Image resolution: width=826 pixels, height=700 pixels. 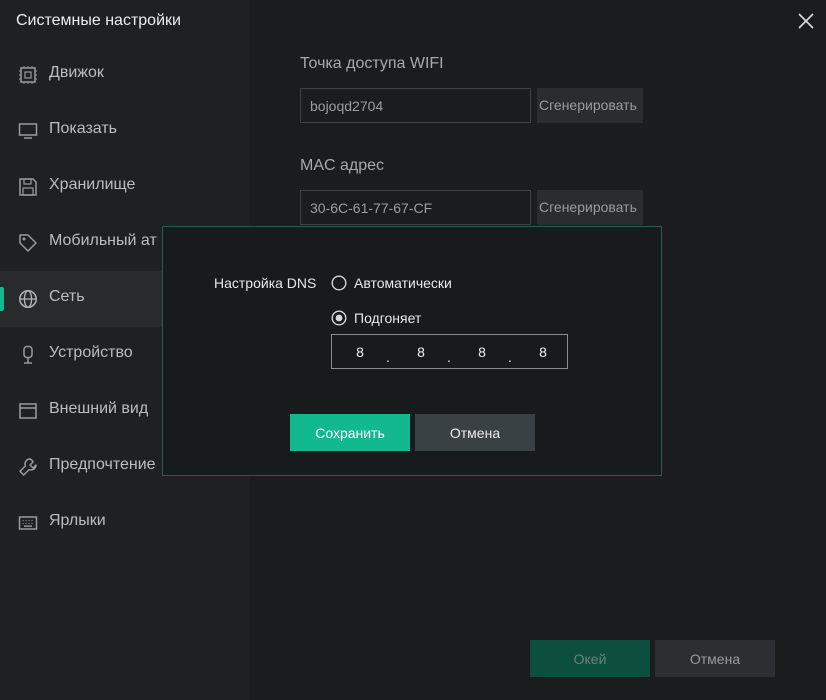 What do you see at coordinates (28, 131) in the screenshot?
I see `monitor-icon` at bounding box center [28, 131].